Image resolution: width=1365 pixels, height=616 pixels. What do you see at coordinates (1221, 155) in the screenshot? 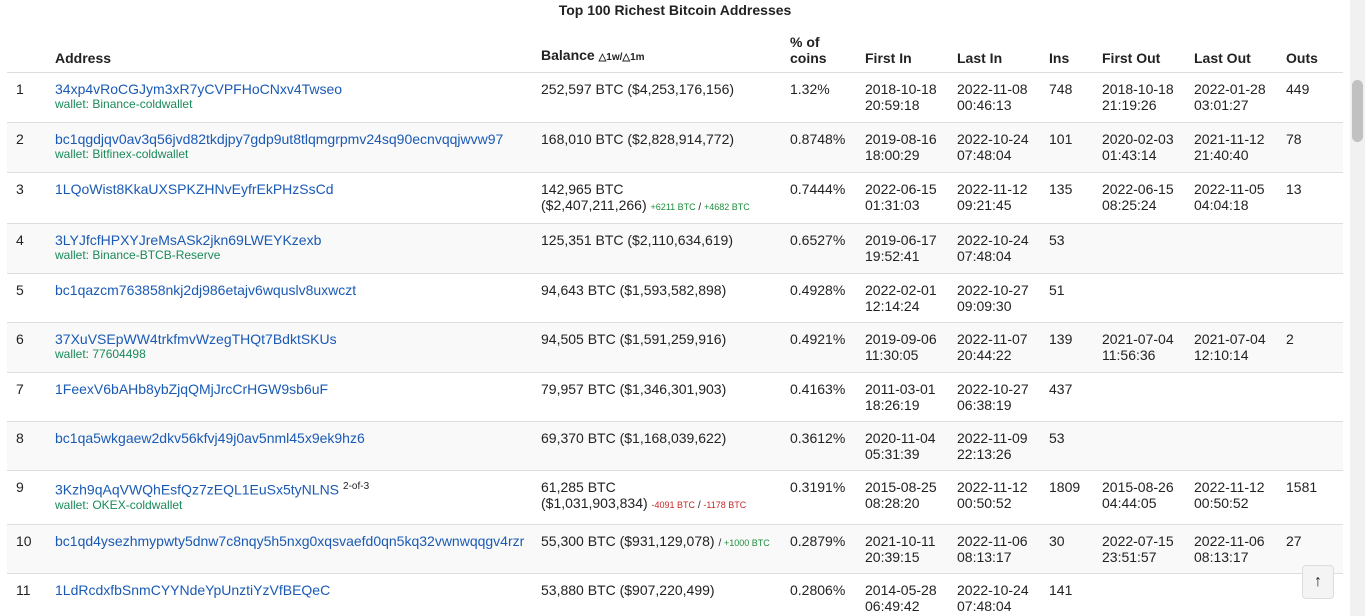
I see `last-out-time: 21:40:40` at bounding box center [1221, 155].